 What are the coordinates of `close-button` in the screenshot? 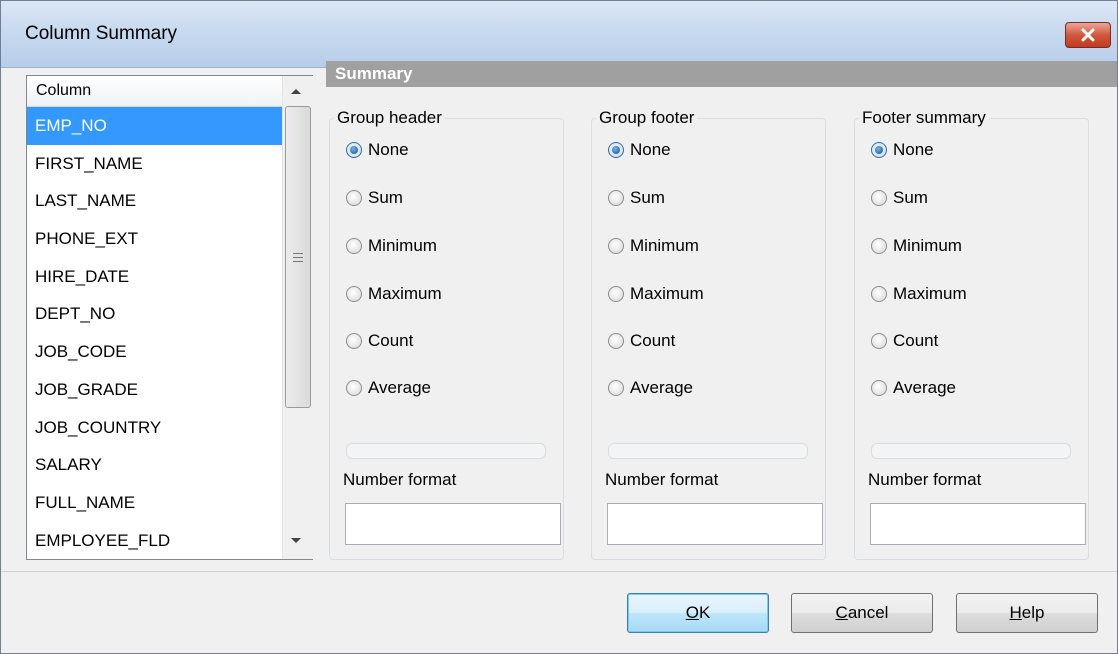 It's located at (1088, 35).